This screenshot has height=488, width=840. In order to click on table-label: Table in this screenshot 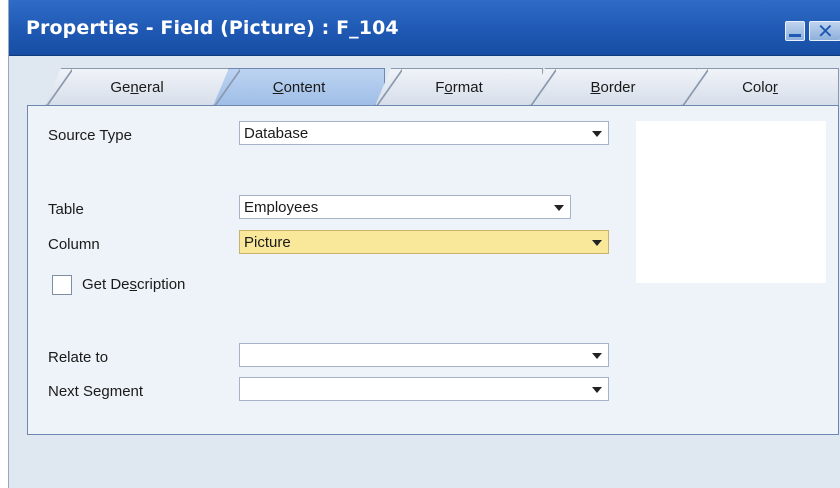, I will do `click(66, 209)`.